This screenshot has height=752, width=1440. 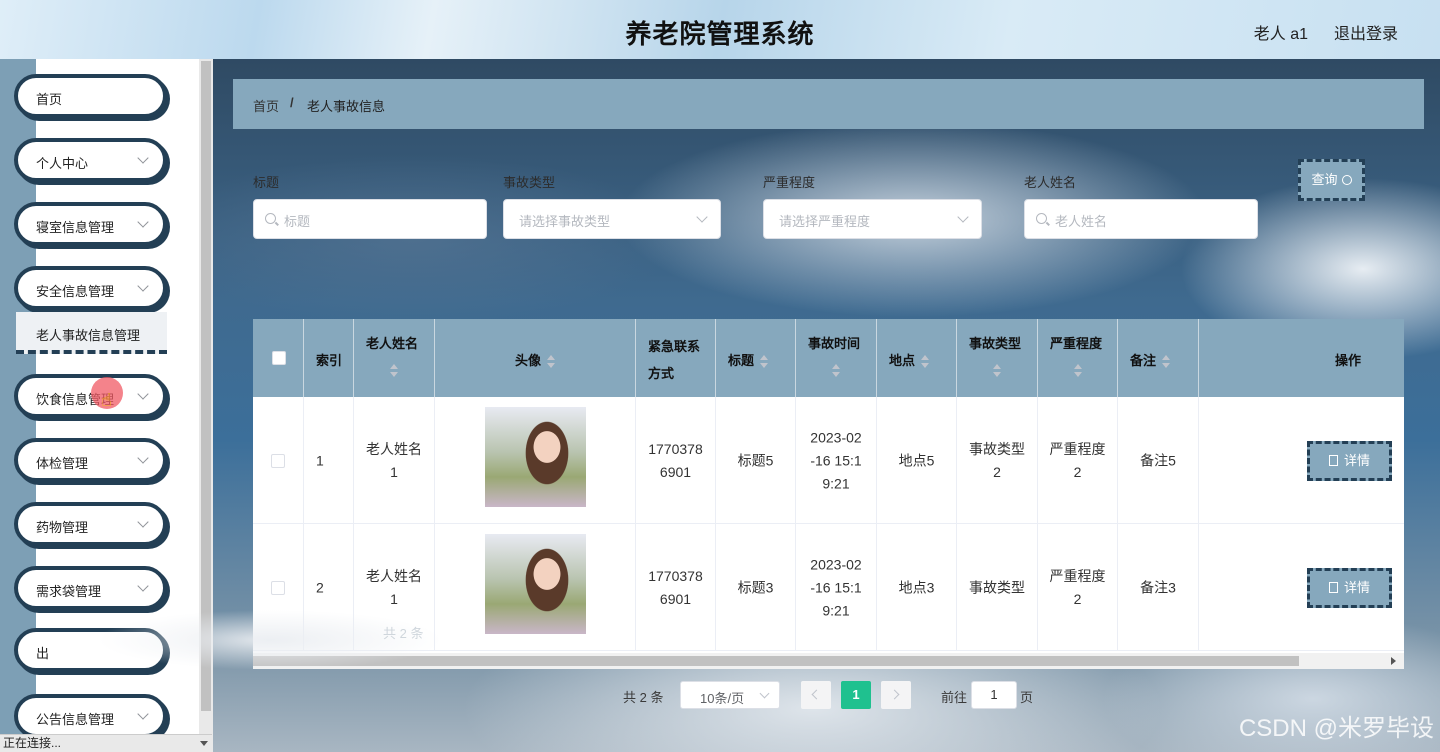 What do you see at coordinates (954, 697) in the screenshot?
I see `goto-label: 前往` at bounding box center [954, 697].